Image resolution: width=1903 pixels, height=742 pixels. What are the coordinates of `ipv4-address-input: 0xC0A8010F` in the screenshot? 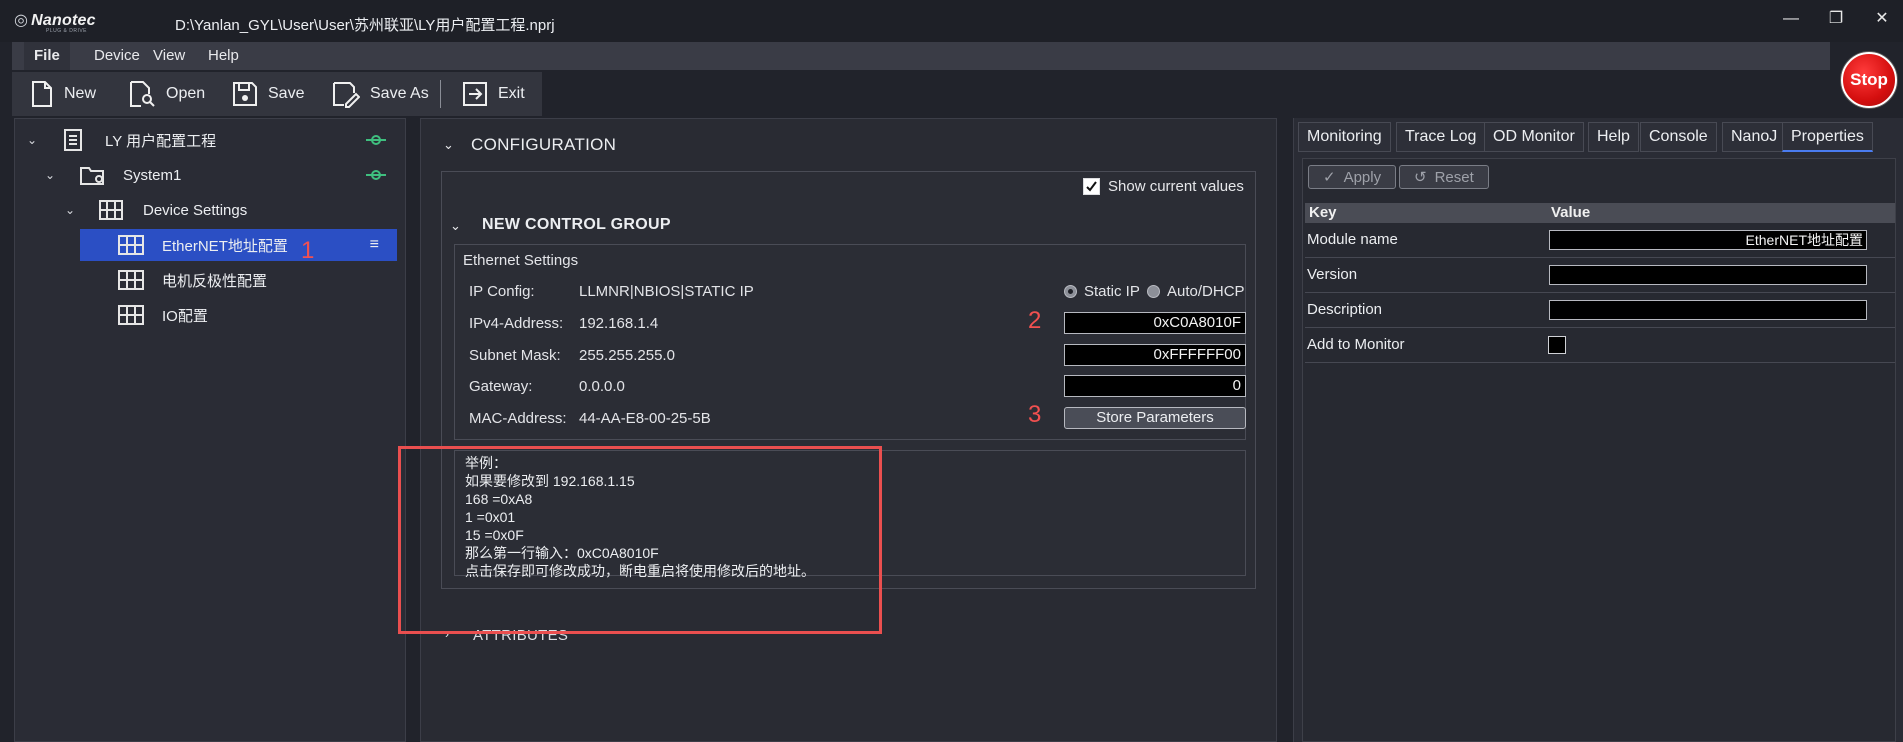 It's located at (1155, 323).